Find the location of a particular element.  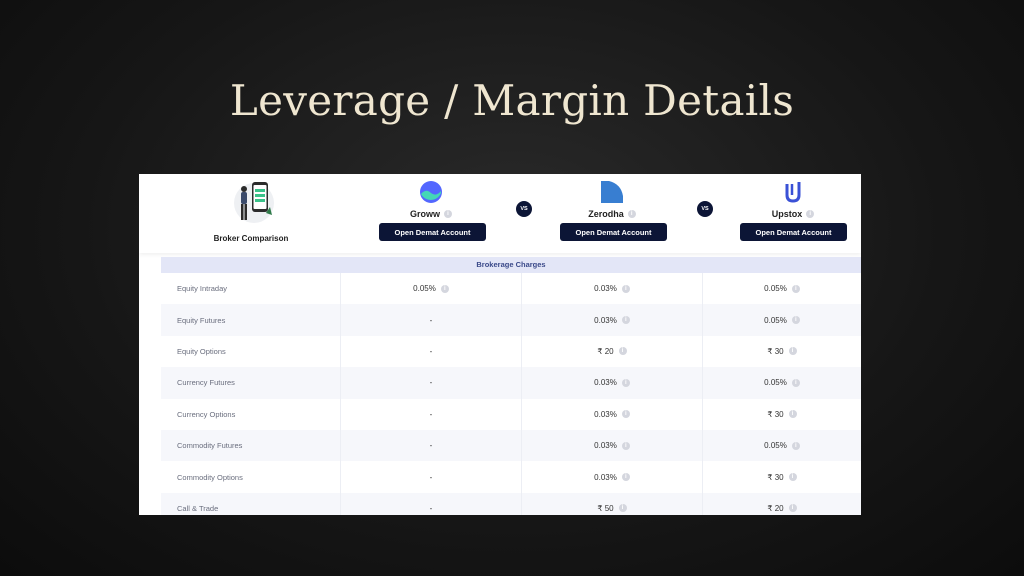

slide-title: Leverage / Margin Details is located at coordinates (512, 100).